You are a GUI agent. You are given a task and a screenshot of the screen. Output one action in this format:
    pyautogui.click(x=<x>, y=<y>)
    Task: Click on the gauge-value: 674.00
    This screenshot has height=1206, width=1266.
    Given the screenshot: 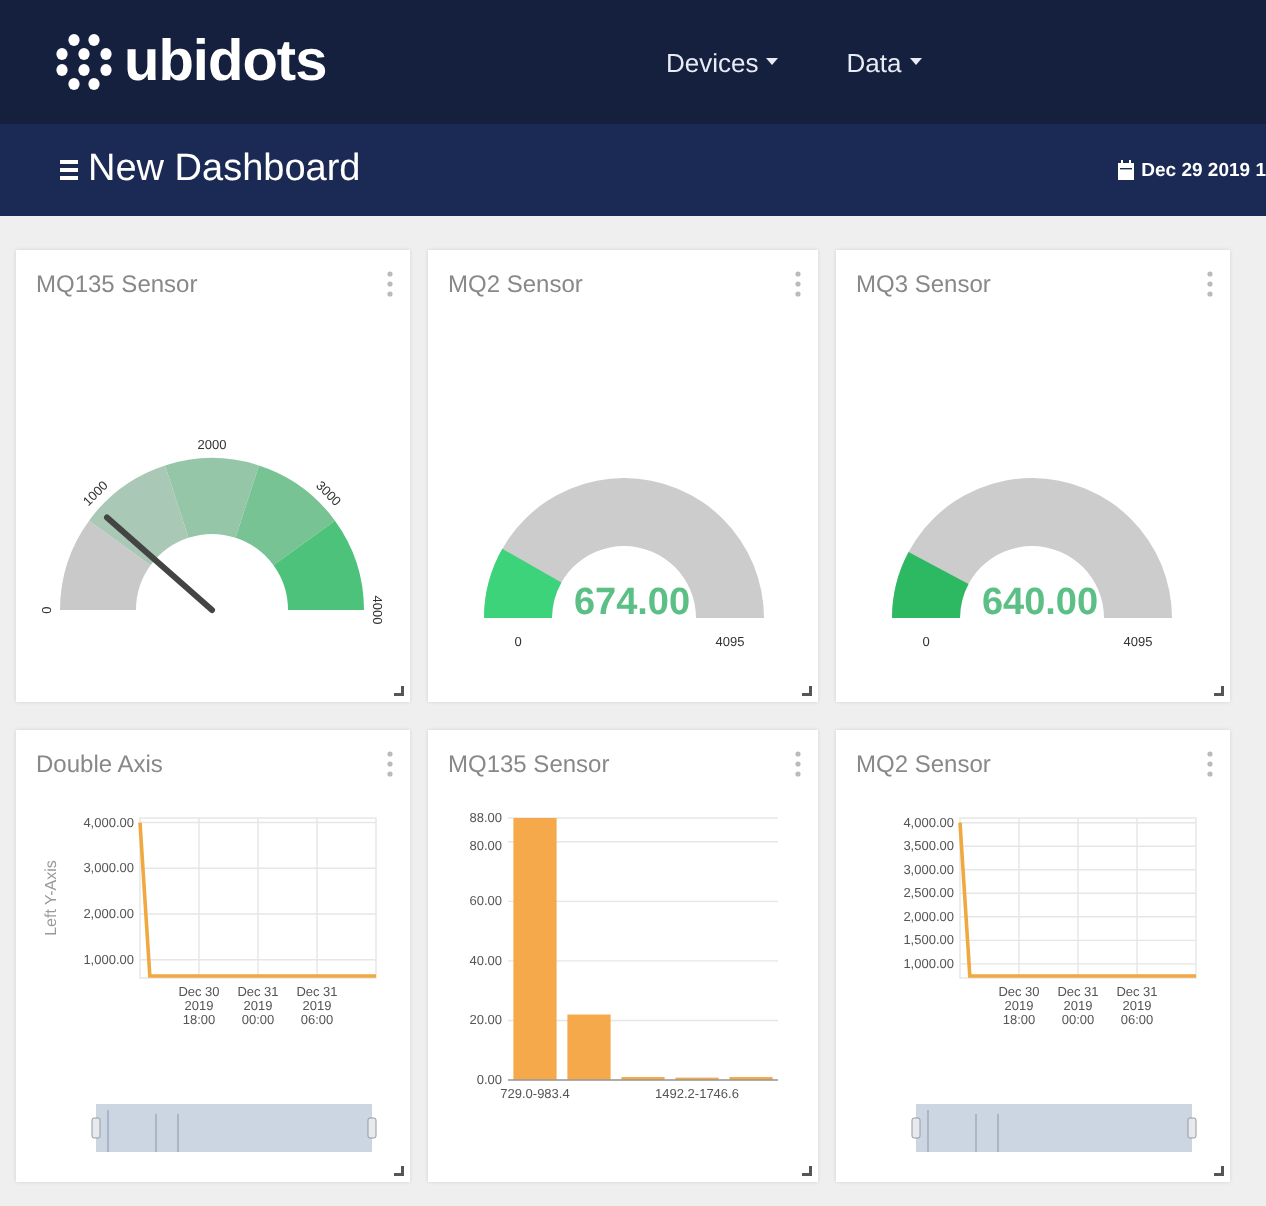 What is the action you would take?
    pyautogui.click(x=632, y=603)
    